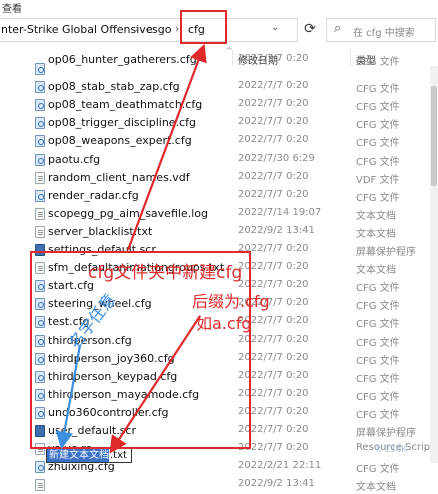 The width and height of the screenshot is (438, 494). I want to click on file-date: 2022/7/14 19:07, so click(280, 212).